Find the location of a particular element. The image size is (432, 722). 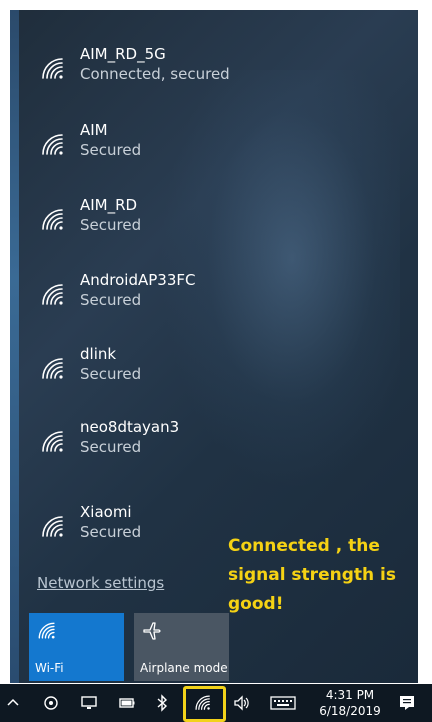

clock-time: 4:31 PM is located at coordinates (350, 695).